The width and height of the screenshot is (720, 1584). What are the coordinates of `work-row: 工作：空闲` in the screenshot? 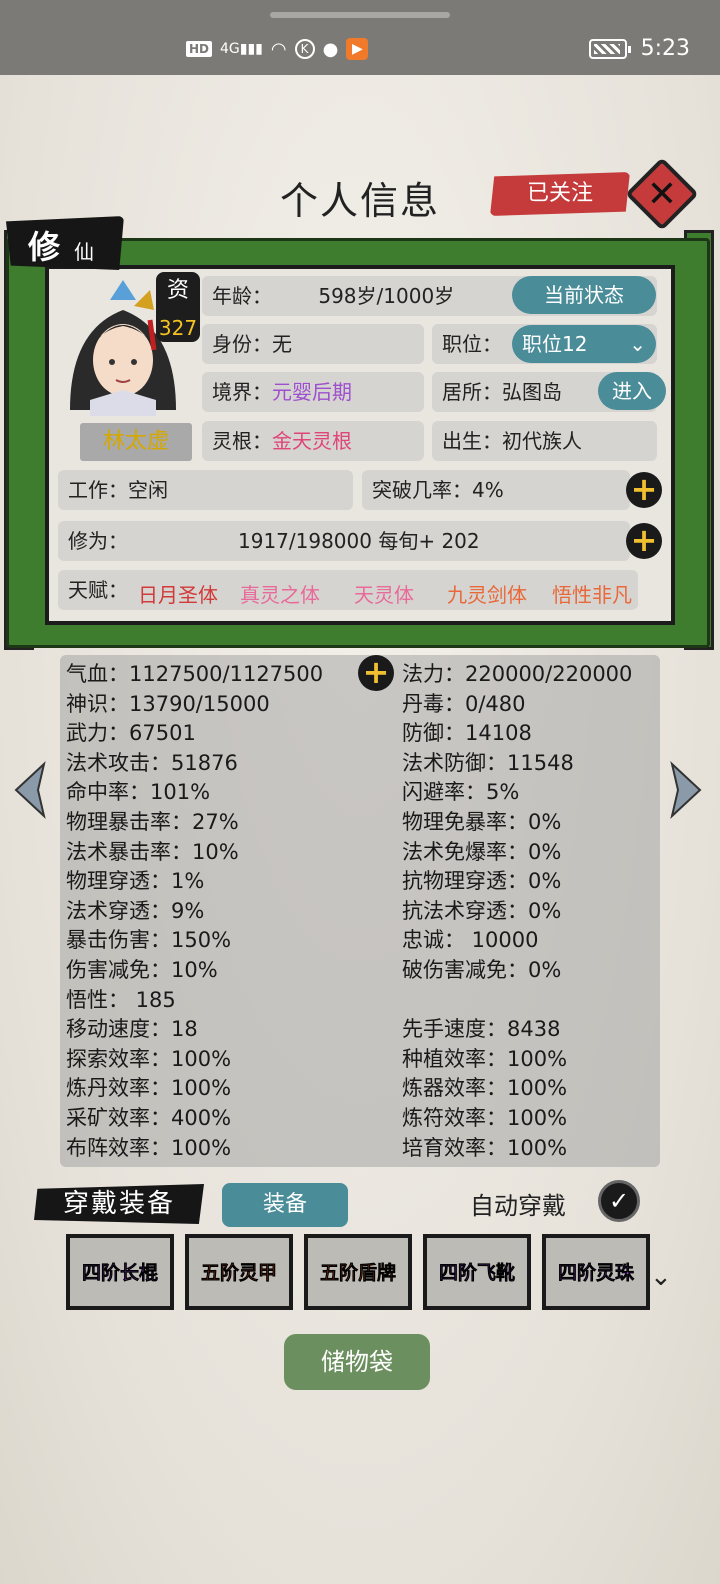 It's located at (205, 490).